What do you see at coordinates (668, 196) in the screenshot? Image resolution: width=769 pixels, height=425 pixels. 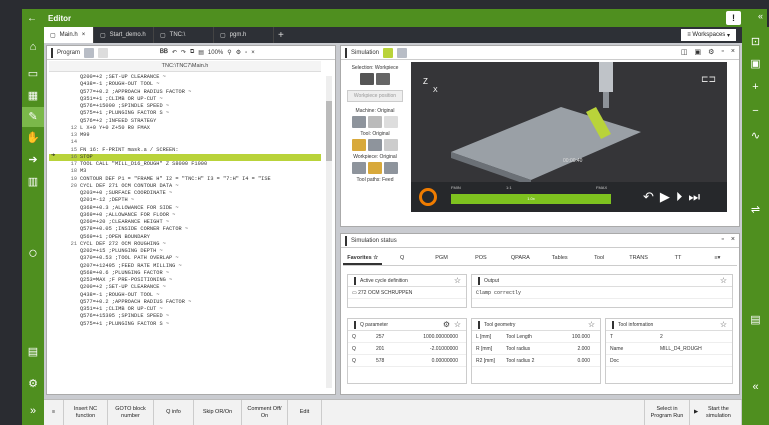 I see `play-icon: ▶` at bounding box center [668, 196].